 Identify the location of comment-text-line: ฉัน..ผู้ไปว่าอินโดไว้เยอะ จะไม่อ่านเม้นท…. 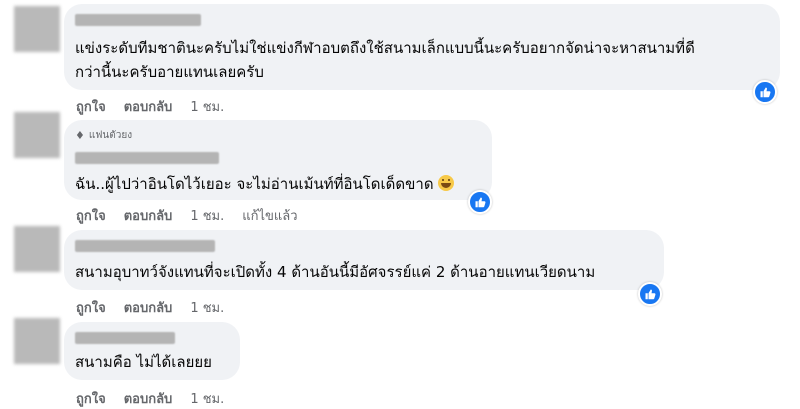
(265, 184).